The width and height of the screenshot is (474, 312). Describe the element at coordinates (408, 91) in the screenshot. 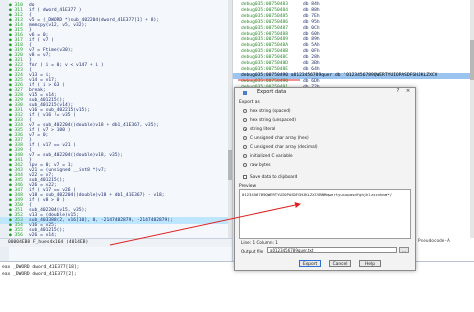

I see `close-icon: ×` at that location.